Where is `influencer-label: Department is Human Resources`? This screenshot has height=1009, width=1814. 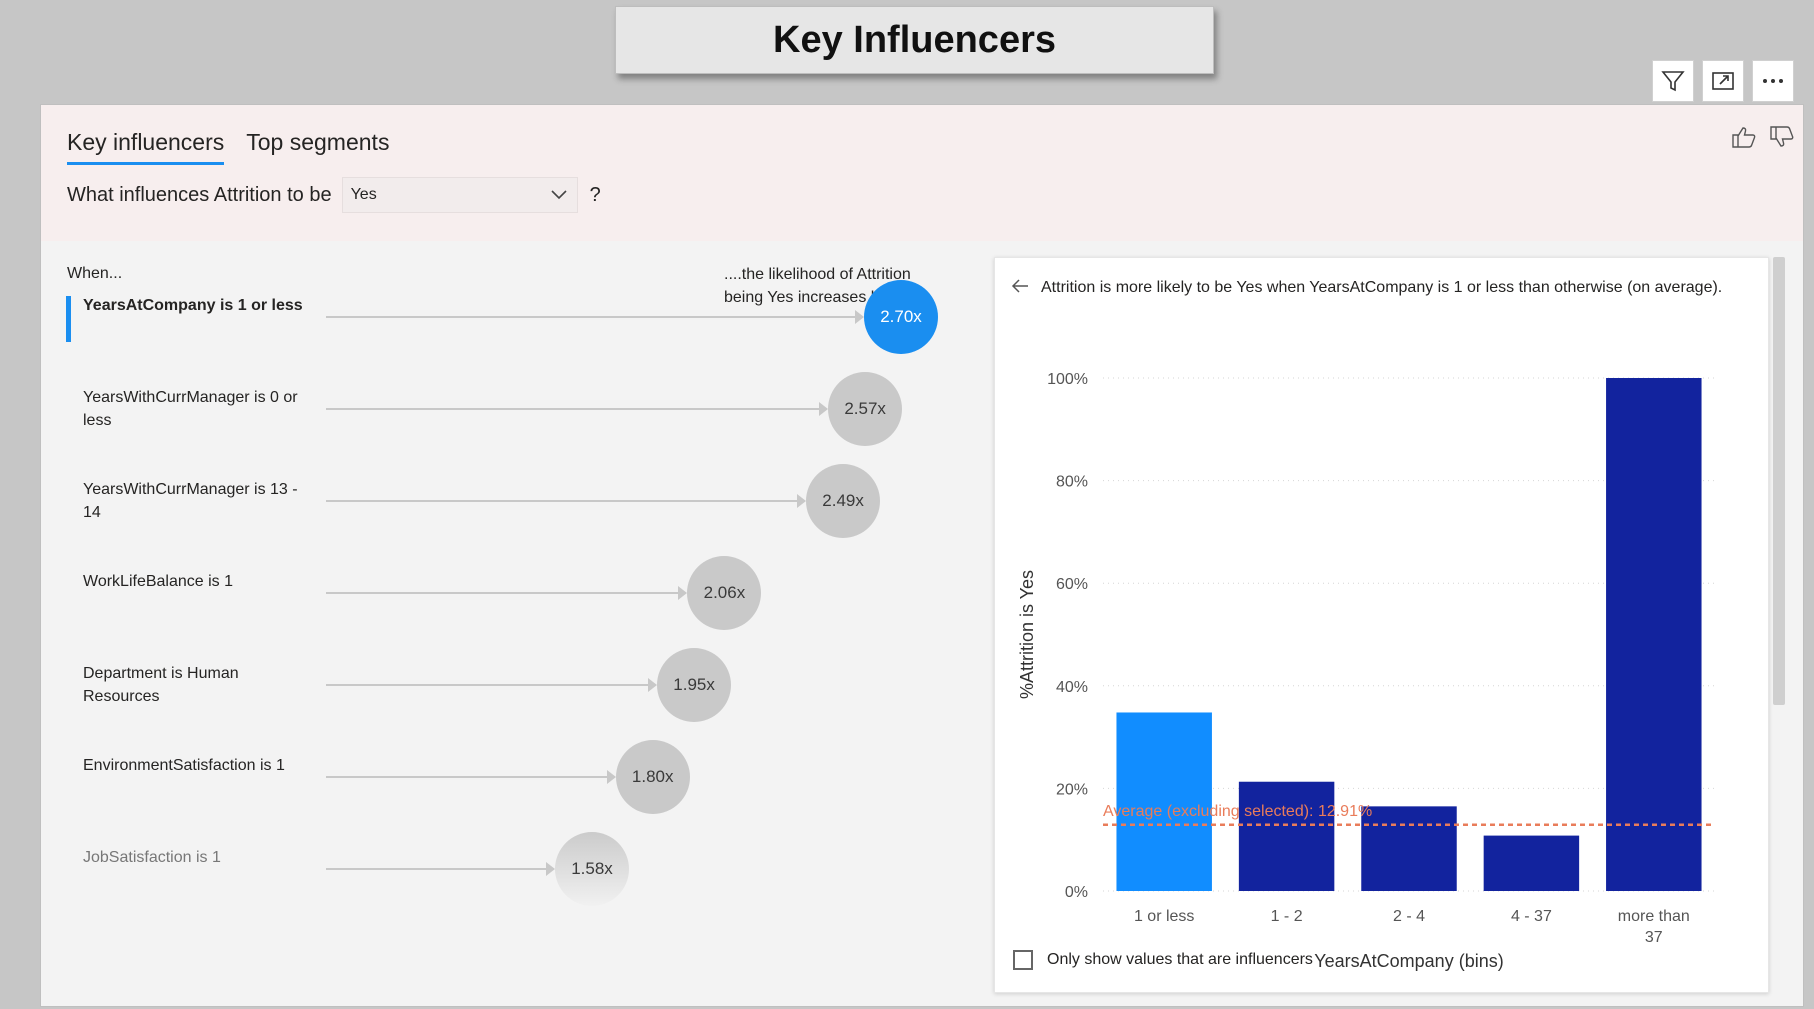 influencer-label: Department is Human Resources is located at coordinates (161, 685).